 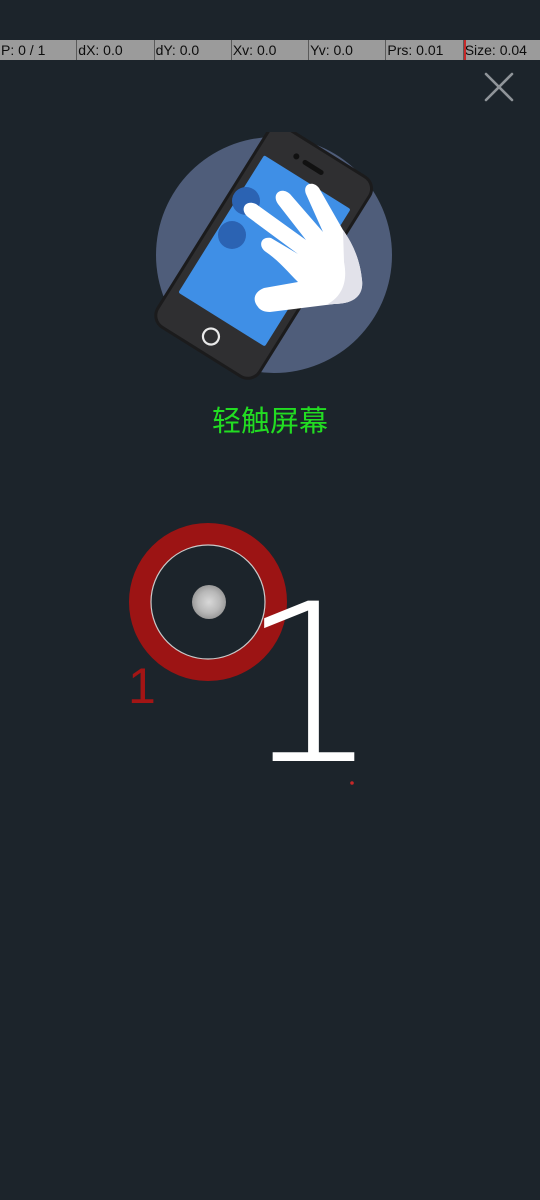 What do you see at coordinates (310, 685) in the screenshot?
I see `active-touch-count: 1` at bounding box center [310, 685].